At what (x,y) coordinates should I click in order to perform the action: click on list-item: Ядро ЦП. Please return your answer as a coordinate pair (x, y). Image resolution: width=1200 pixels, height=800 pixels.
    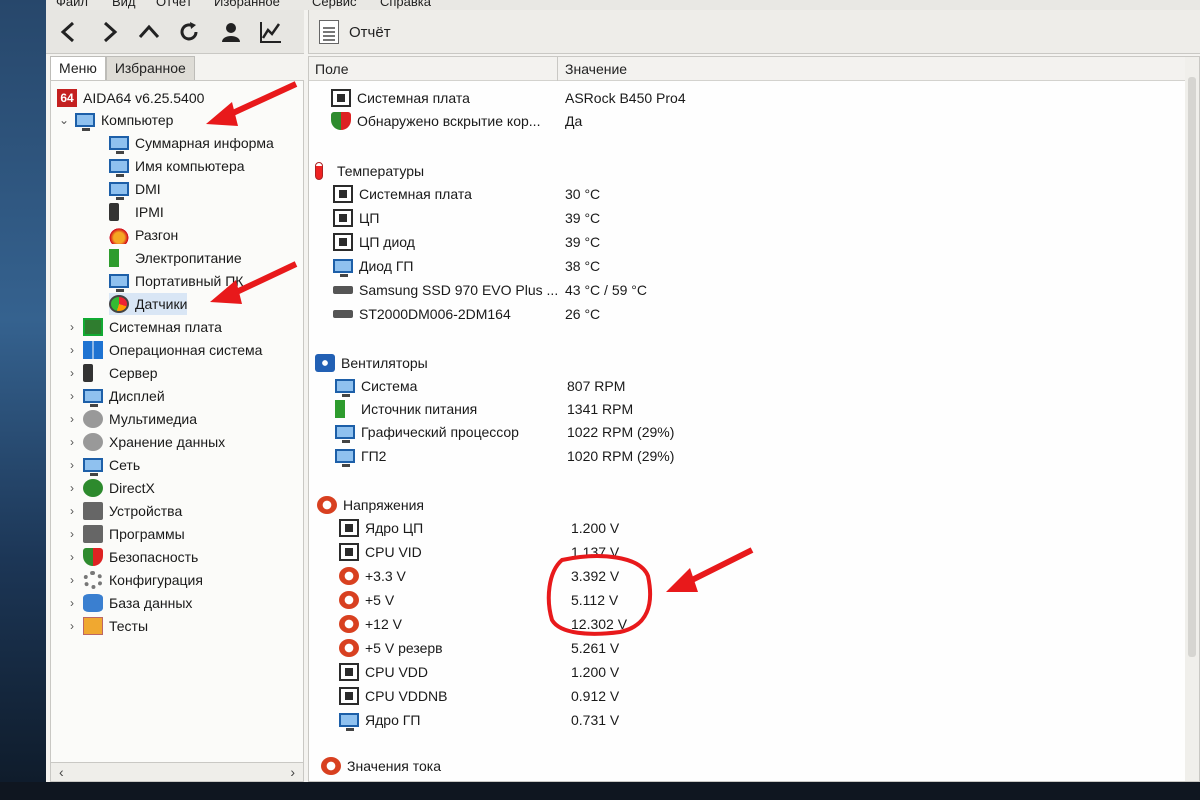
    Looking at the image, I should click on (381, 528).